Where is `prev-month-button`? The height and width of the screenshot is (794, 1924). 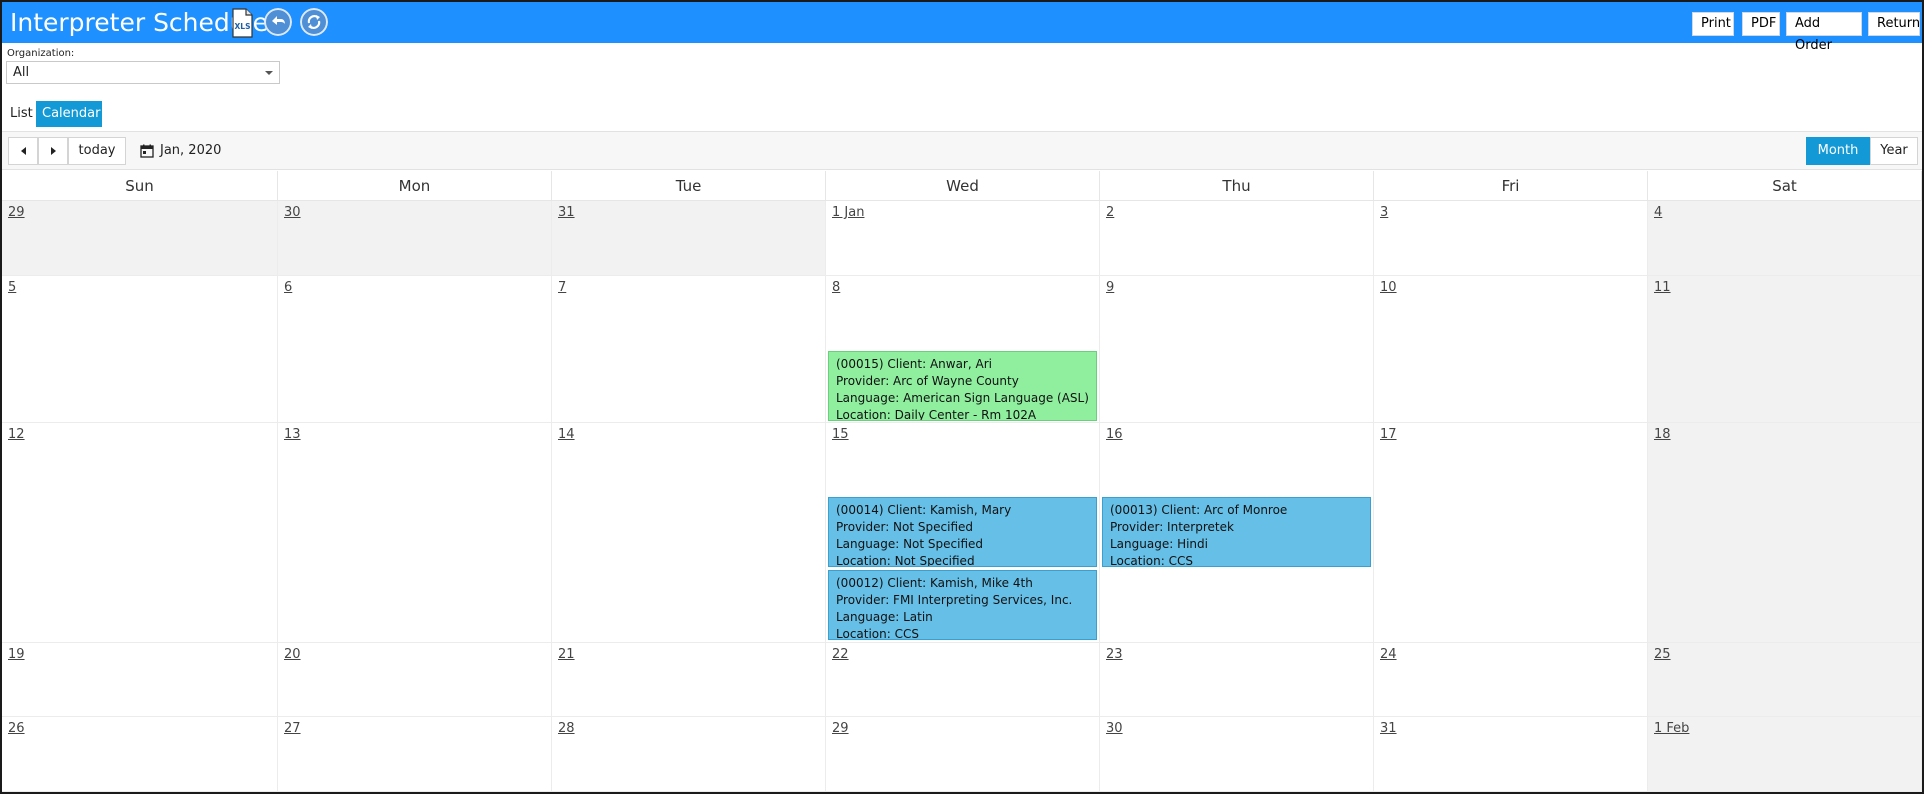
prev-month-button is located at coordinates (23, 151).